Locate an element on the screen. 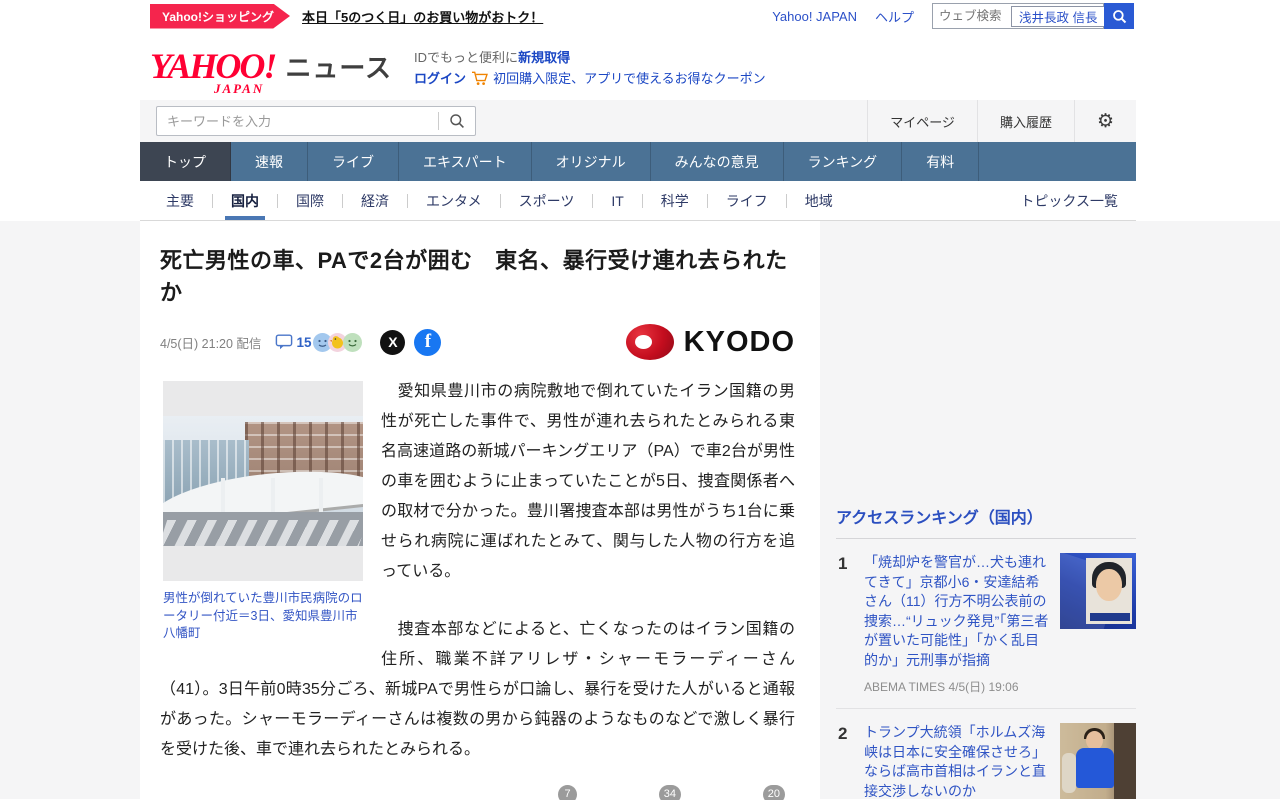 The image size is (1280, 800). searchrow-right: マイページ 購入履歴 ⚙ is located at coordinates (1001, 121).